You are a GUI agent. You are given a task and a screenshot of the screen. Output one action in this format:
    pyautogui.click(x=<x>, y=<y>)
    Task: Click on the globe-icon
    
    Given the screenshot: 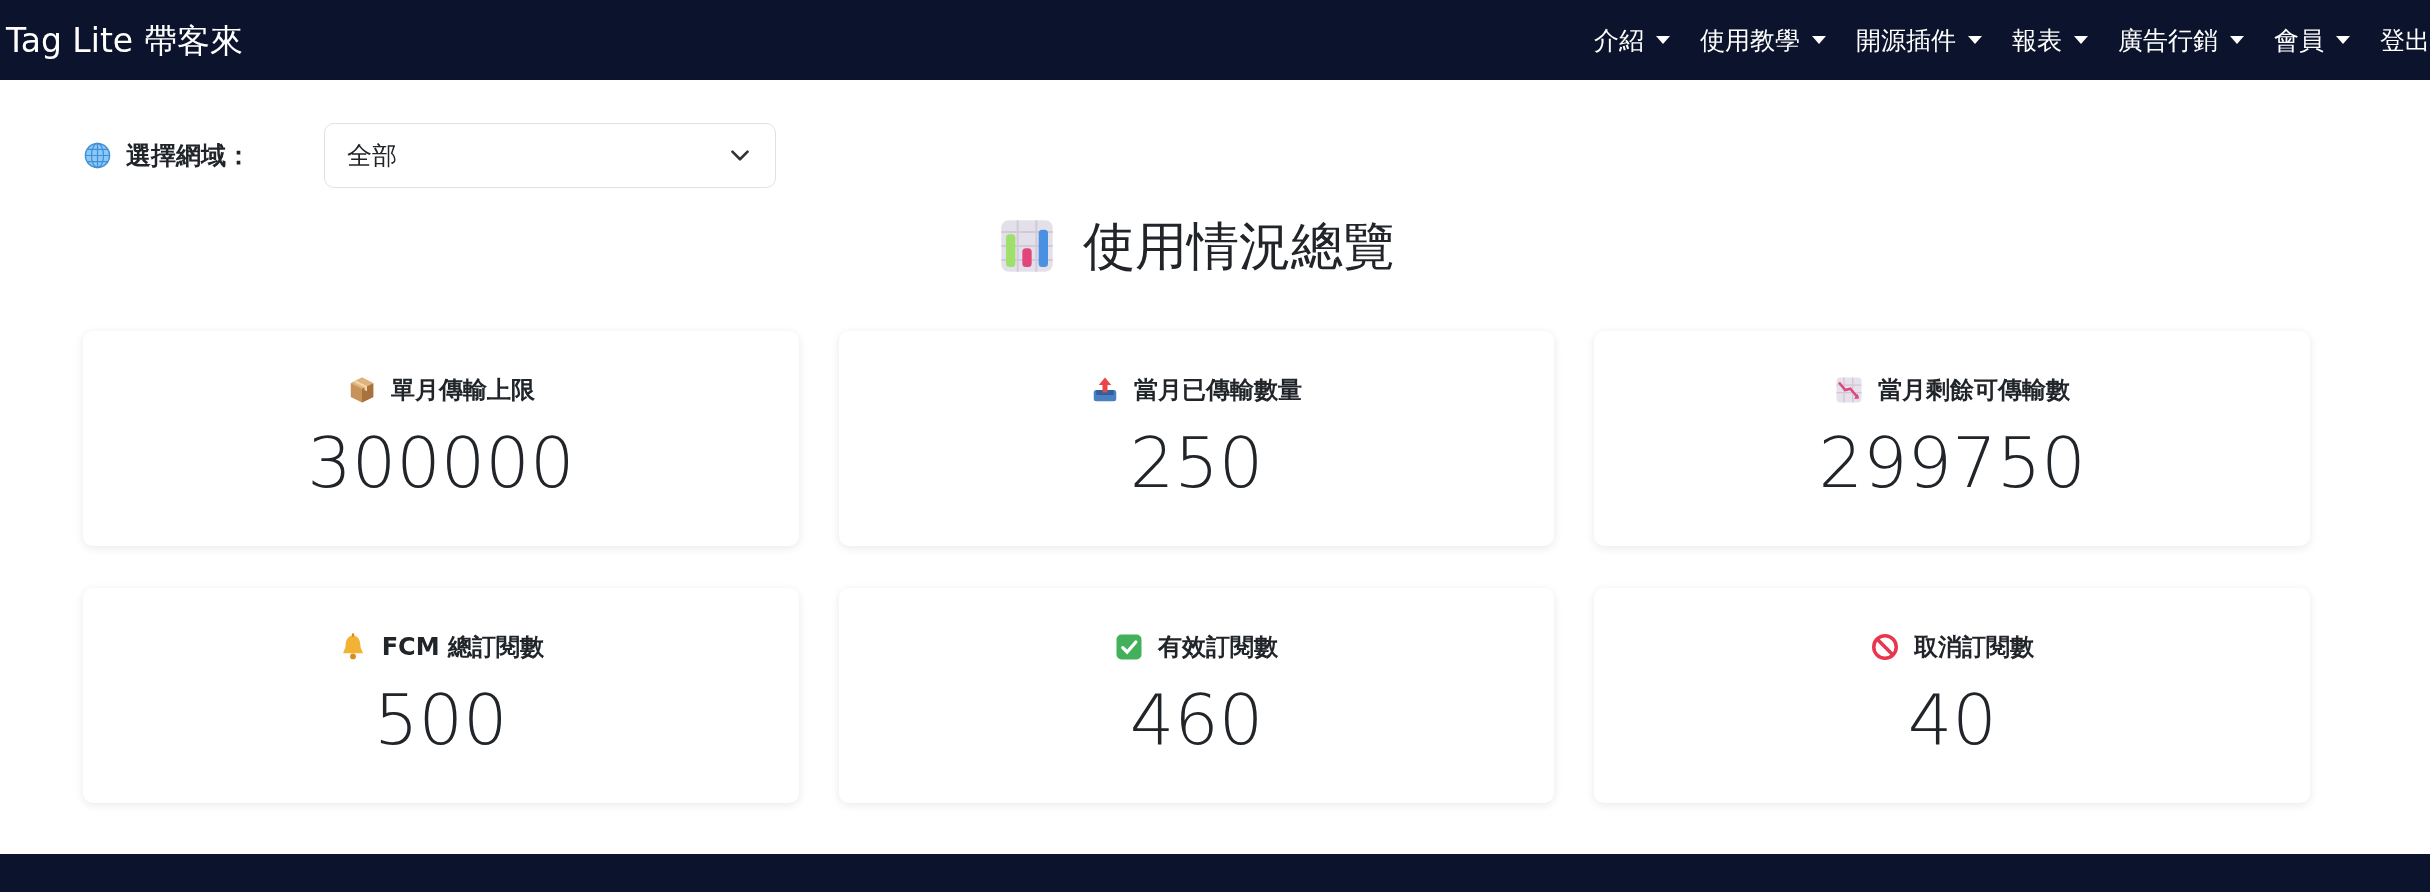 What is the action you would take?
    pyautogui.click(x=97, y=155)
    